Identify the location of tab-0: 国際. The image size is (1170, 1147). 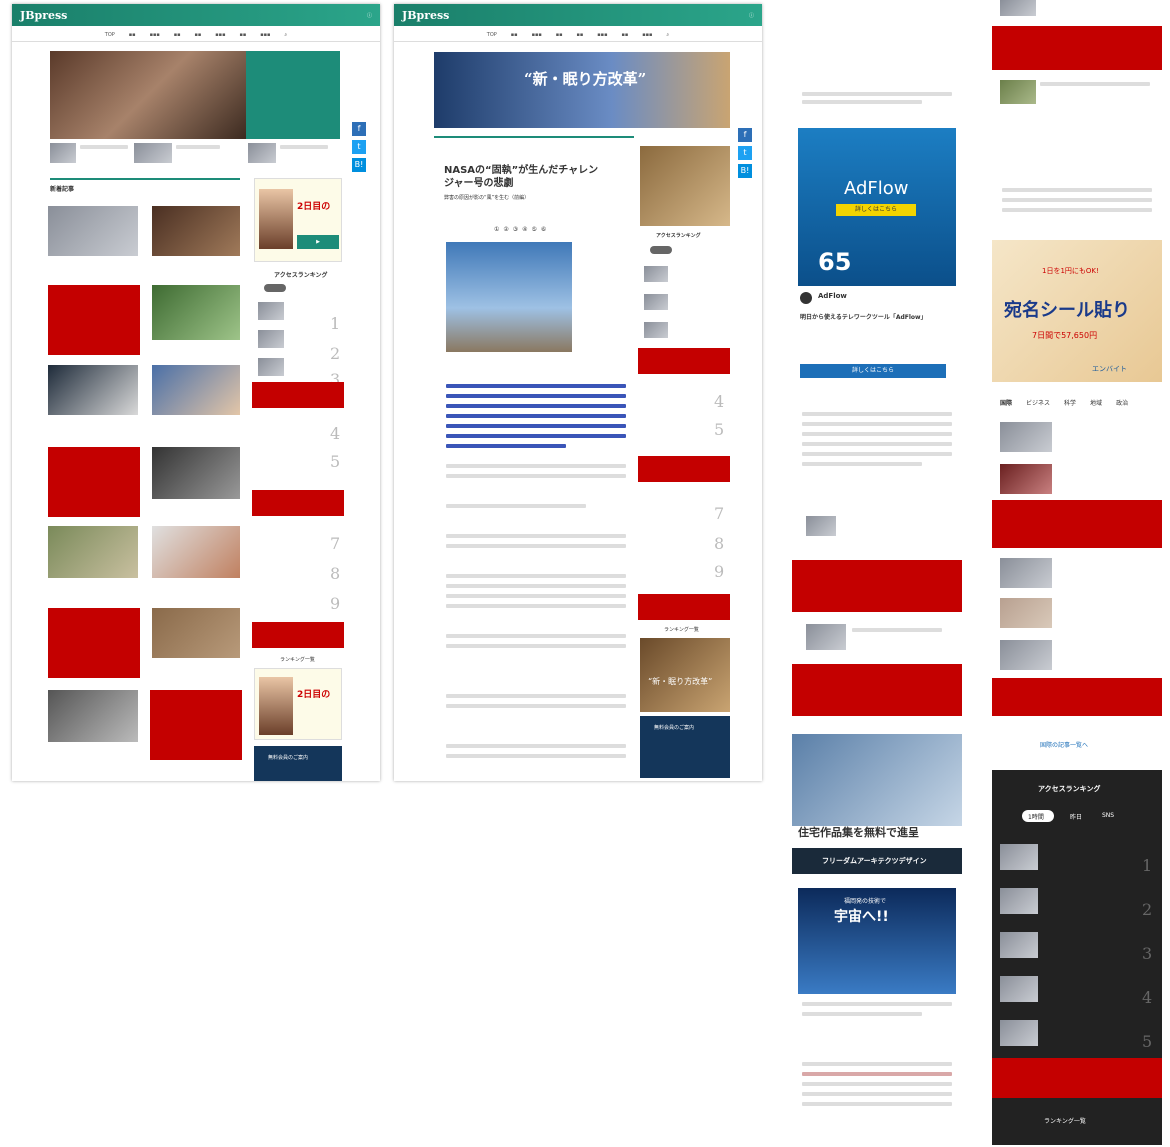
(1006, 404).